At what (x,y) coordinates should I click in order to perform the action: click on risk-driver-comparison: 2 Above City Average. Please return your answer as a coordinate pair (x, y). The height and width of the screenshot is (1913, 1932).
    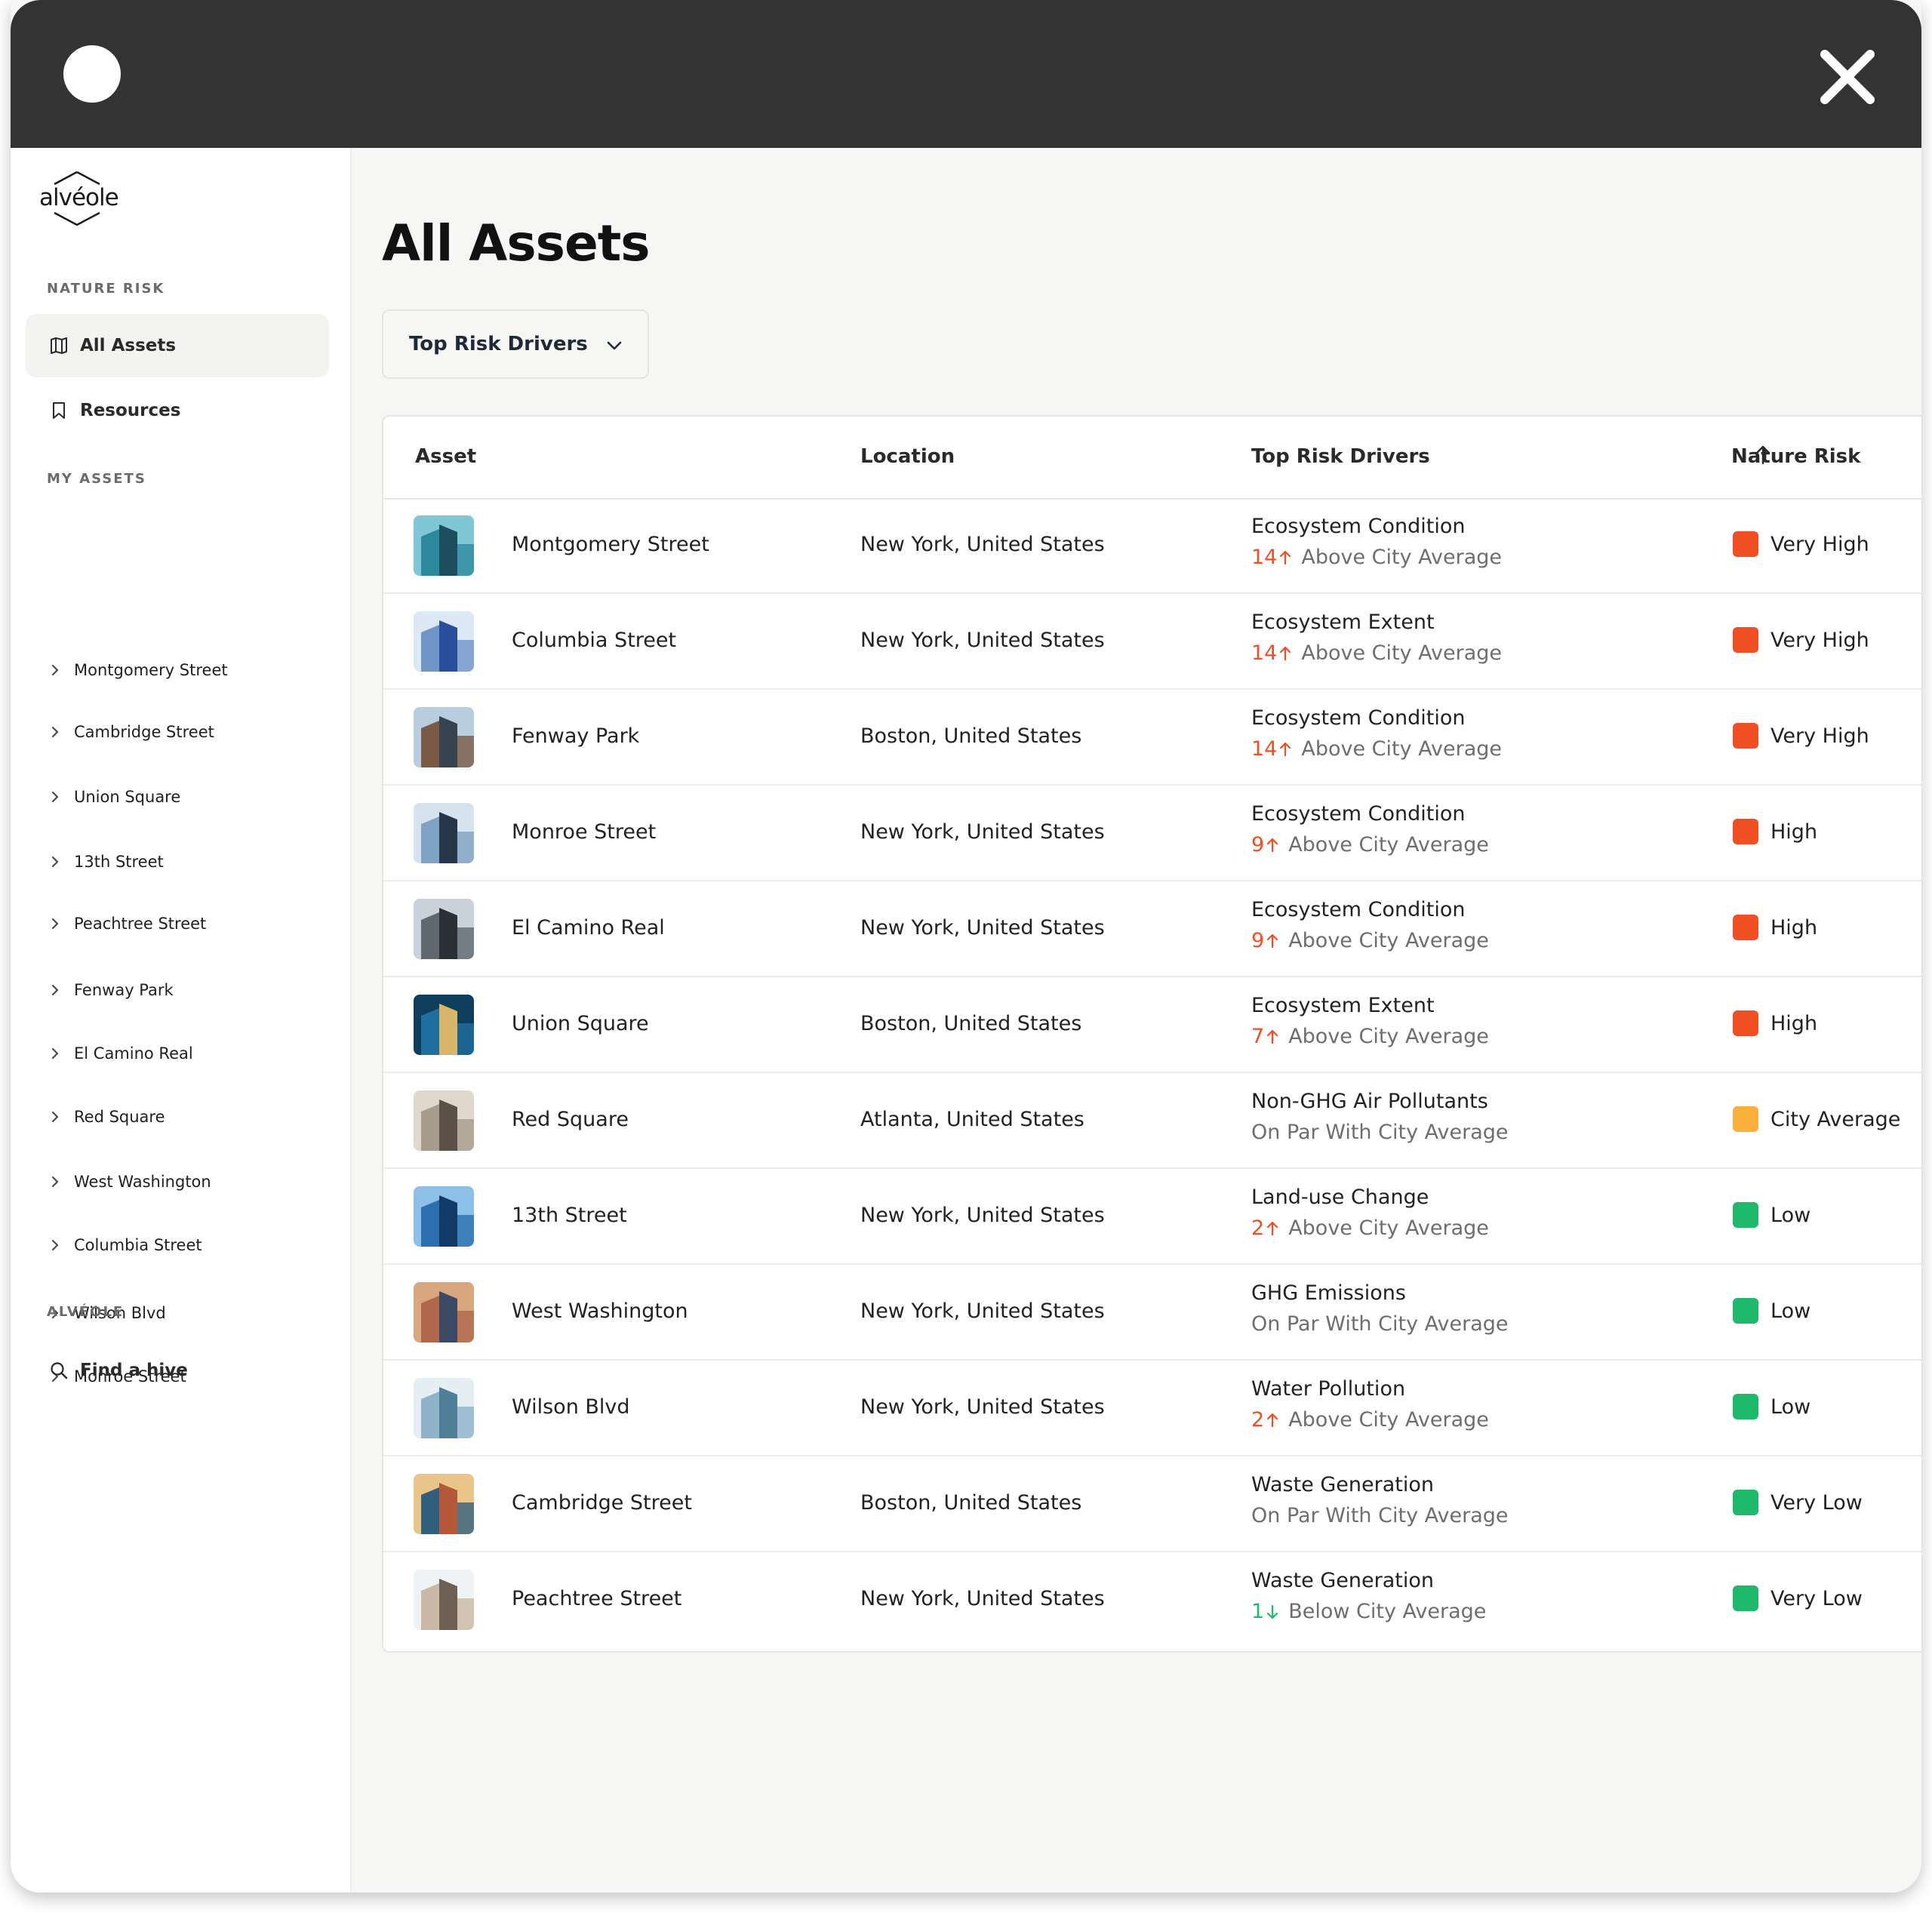
    Looking at the image, I should click on (1370, 1228).